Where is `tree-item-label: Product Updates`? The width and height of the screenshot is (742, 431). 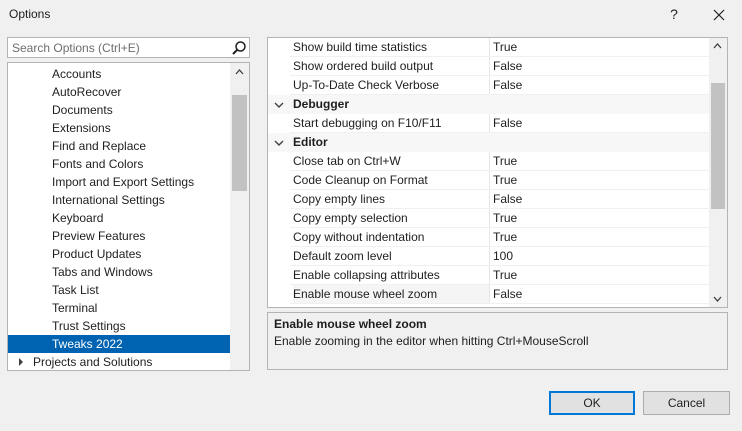
tree-item-label: Product Updates is located at coordinates (97, 254).